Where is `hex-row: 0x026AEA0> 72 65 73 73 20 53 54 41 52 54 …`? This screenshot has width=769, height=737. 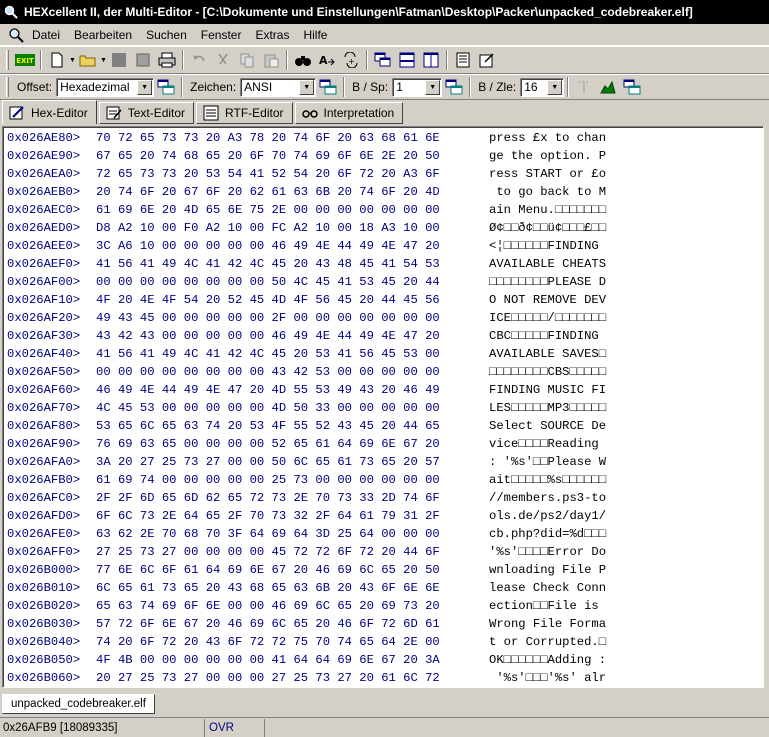 hex-row: 0x026AEA0> 72 65 73 73 20 53 54 41 52 54 … is located at coordinates (383, 174).